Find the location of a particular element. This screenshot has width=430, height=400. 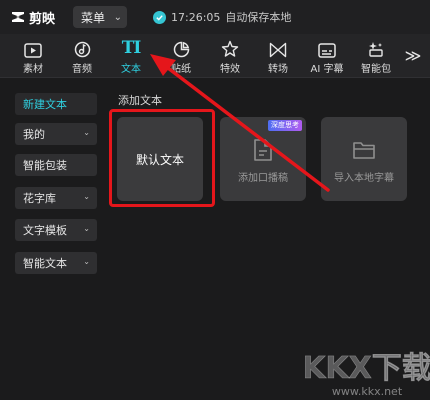

sidebar-item-smart-text: 智能文本 ⌄ is located at coordinates (56, 263).